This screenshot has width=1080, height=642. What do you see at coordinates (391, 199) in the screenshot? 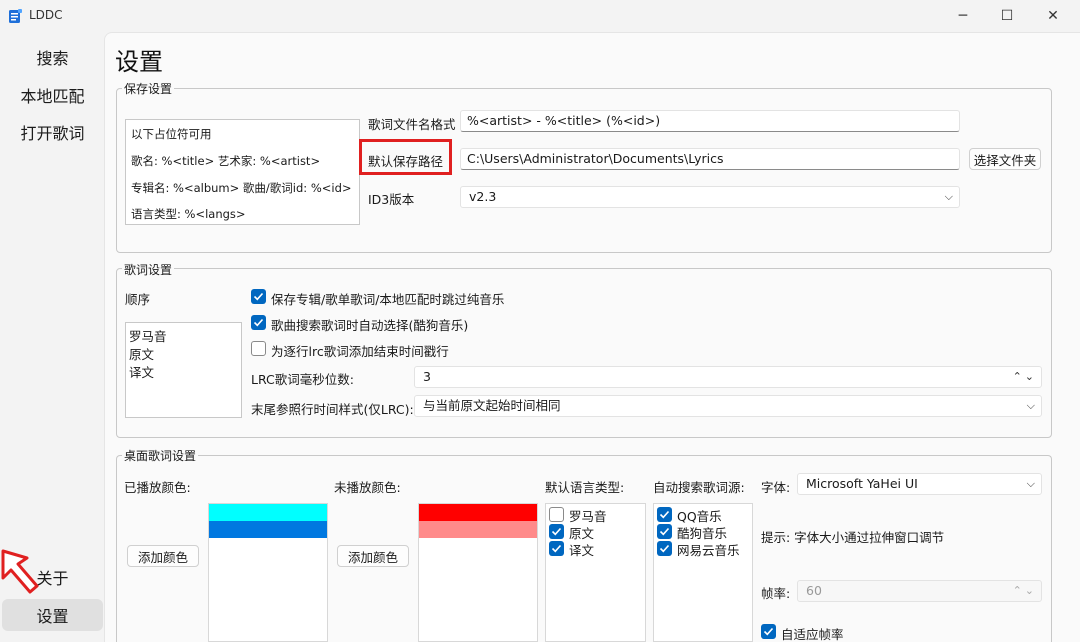
I see `id3-version-label: ID3版本` at bounding box center [391, 199].